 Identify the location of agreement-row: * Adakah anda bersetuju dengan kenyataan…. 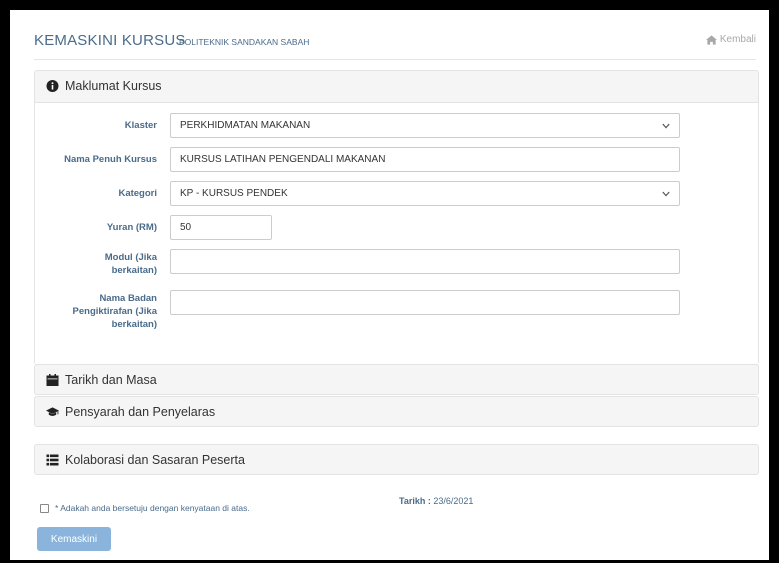
(145, 508).